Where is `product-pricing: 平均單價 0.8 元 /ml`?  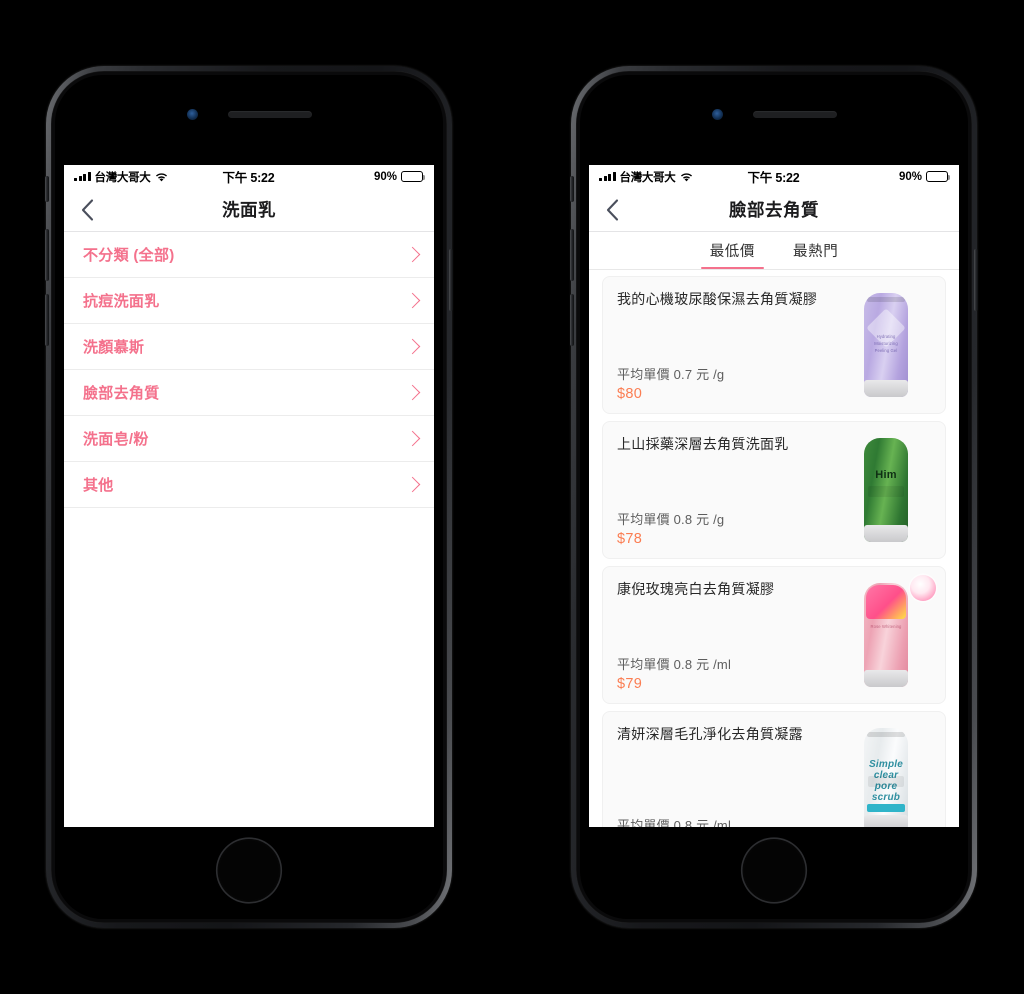 product-pricing: 平均單價 0.8 元 /ml is located at coordinates (774, 821).